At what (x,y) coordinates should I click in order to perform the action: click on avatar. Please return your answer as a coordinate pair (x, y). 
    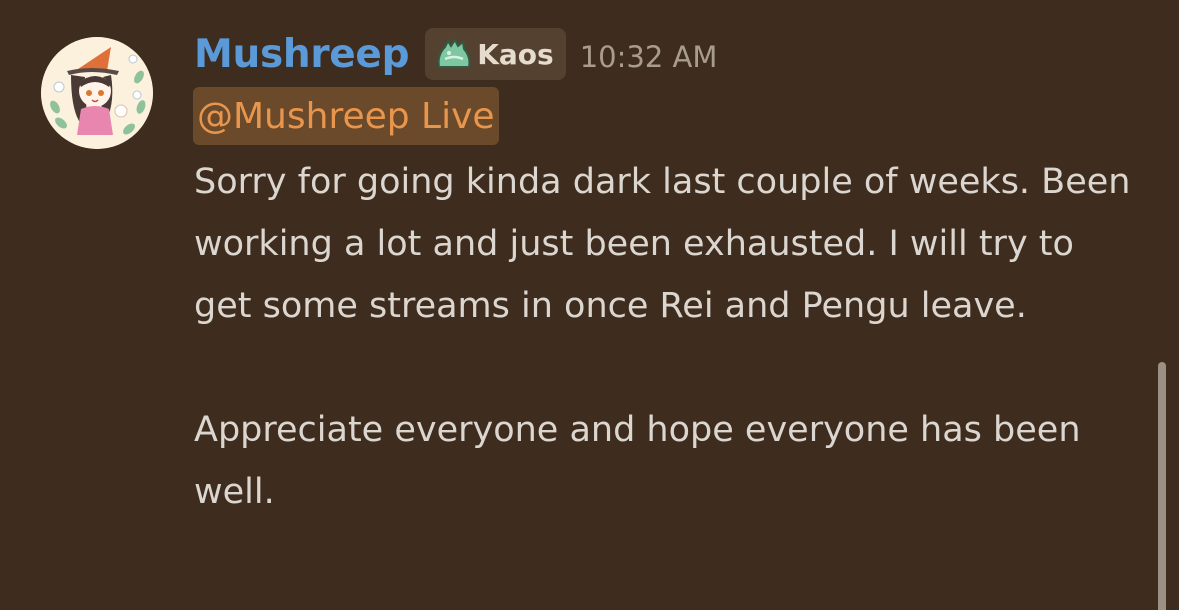
    Looking at the image, I should click on (97, 93).